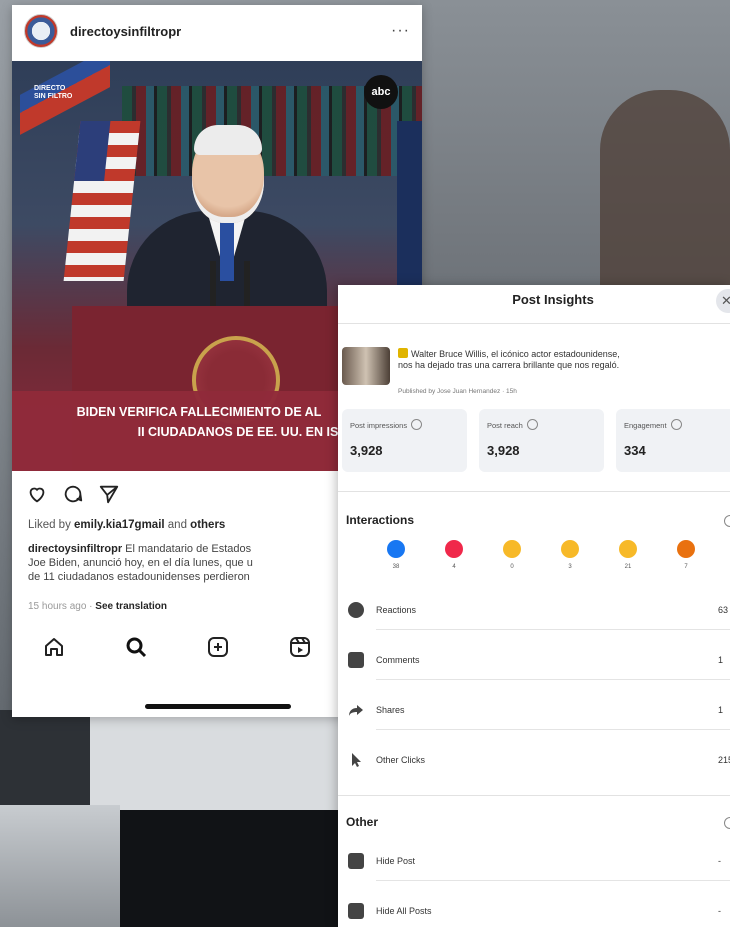 The height and width of the screenshot is (927, 730). I want to click on love-icon, so click(454, 549).